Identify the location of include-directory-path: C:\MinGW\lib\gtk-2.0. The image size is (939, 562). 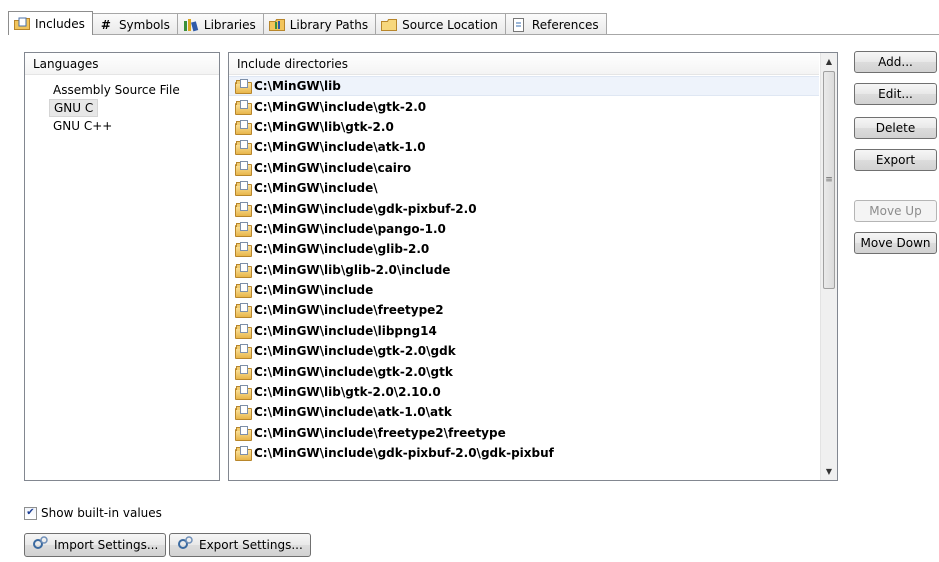
(324, 126).